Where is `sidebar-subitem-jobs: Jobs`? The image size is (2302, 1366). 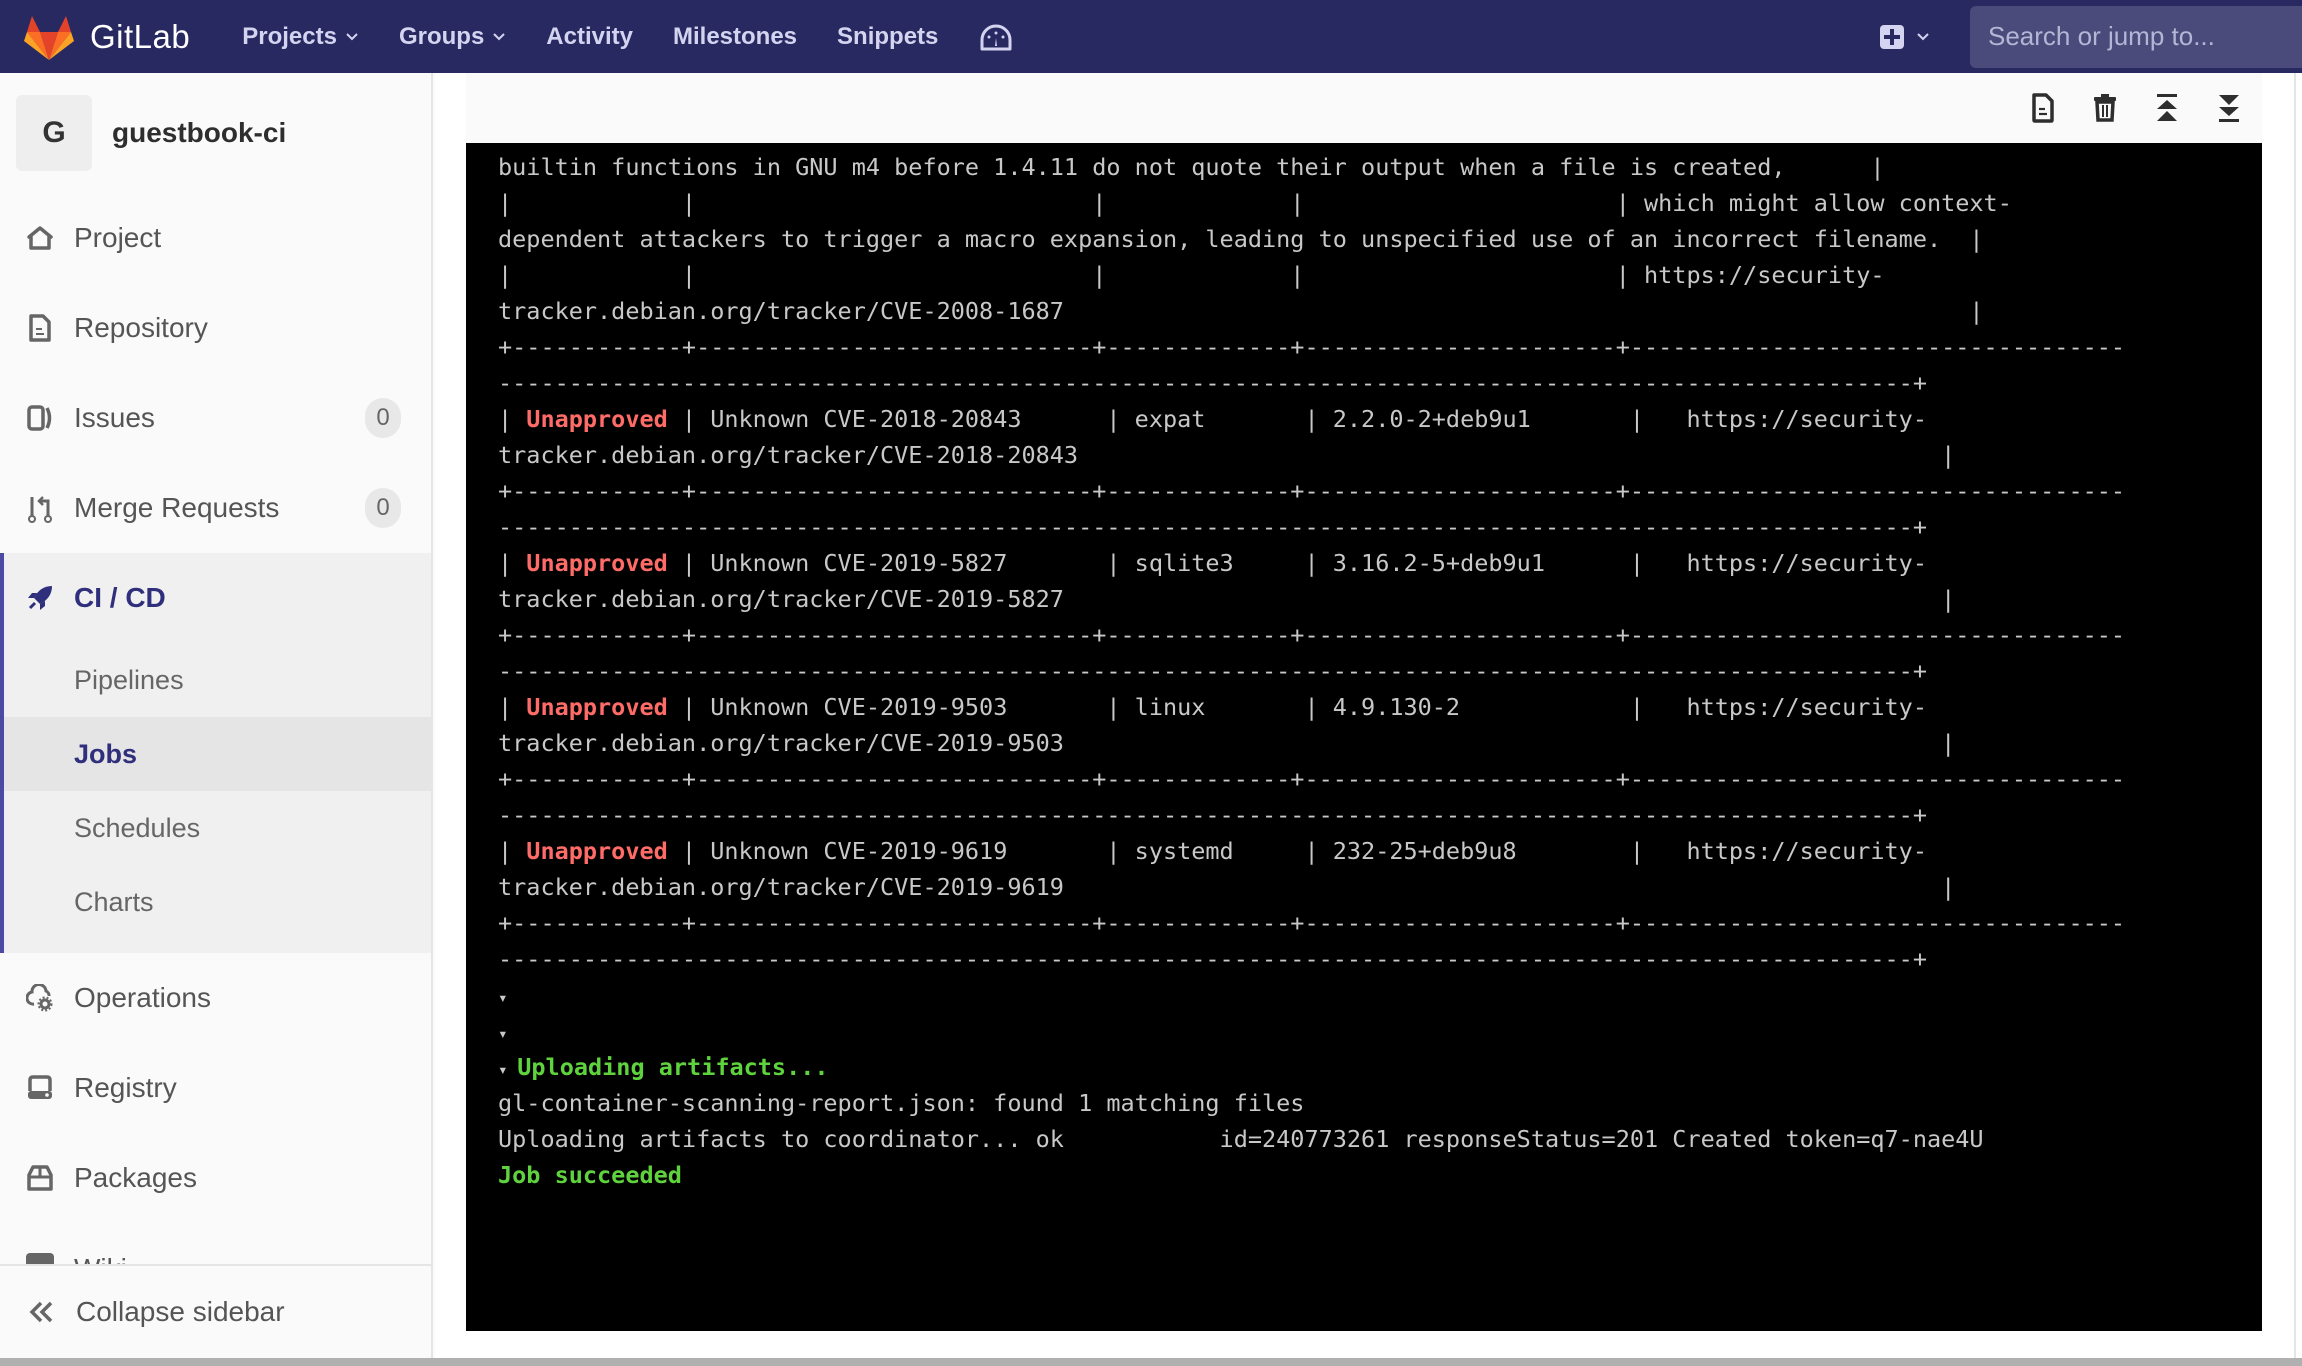
sidebar-subitem-jobs: Jobs is located at coordinates (217, 754).